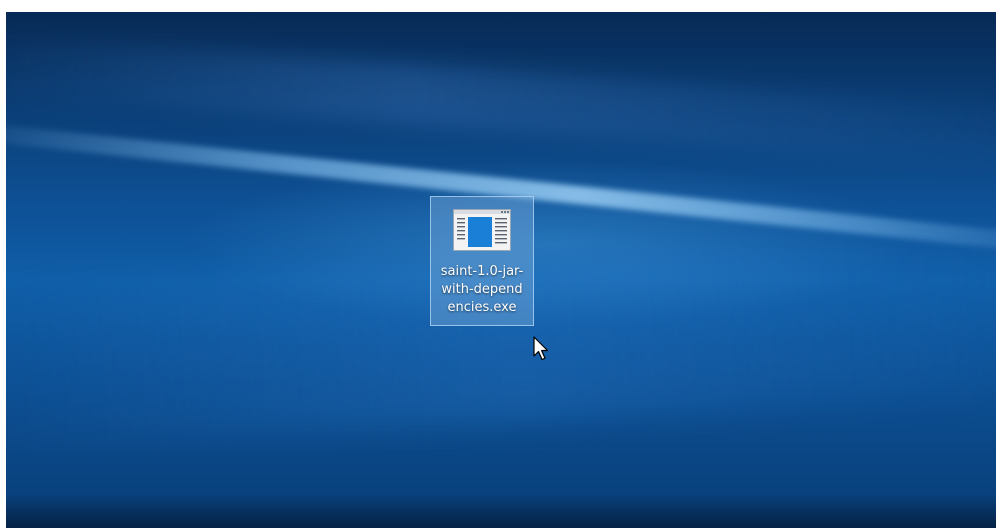 The image size is (1001, 528). I want to click on desktop-icon-label: saint-1.0-jar- with-depend encies.exe, so click(482, 290).